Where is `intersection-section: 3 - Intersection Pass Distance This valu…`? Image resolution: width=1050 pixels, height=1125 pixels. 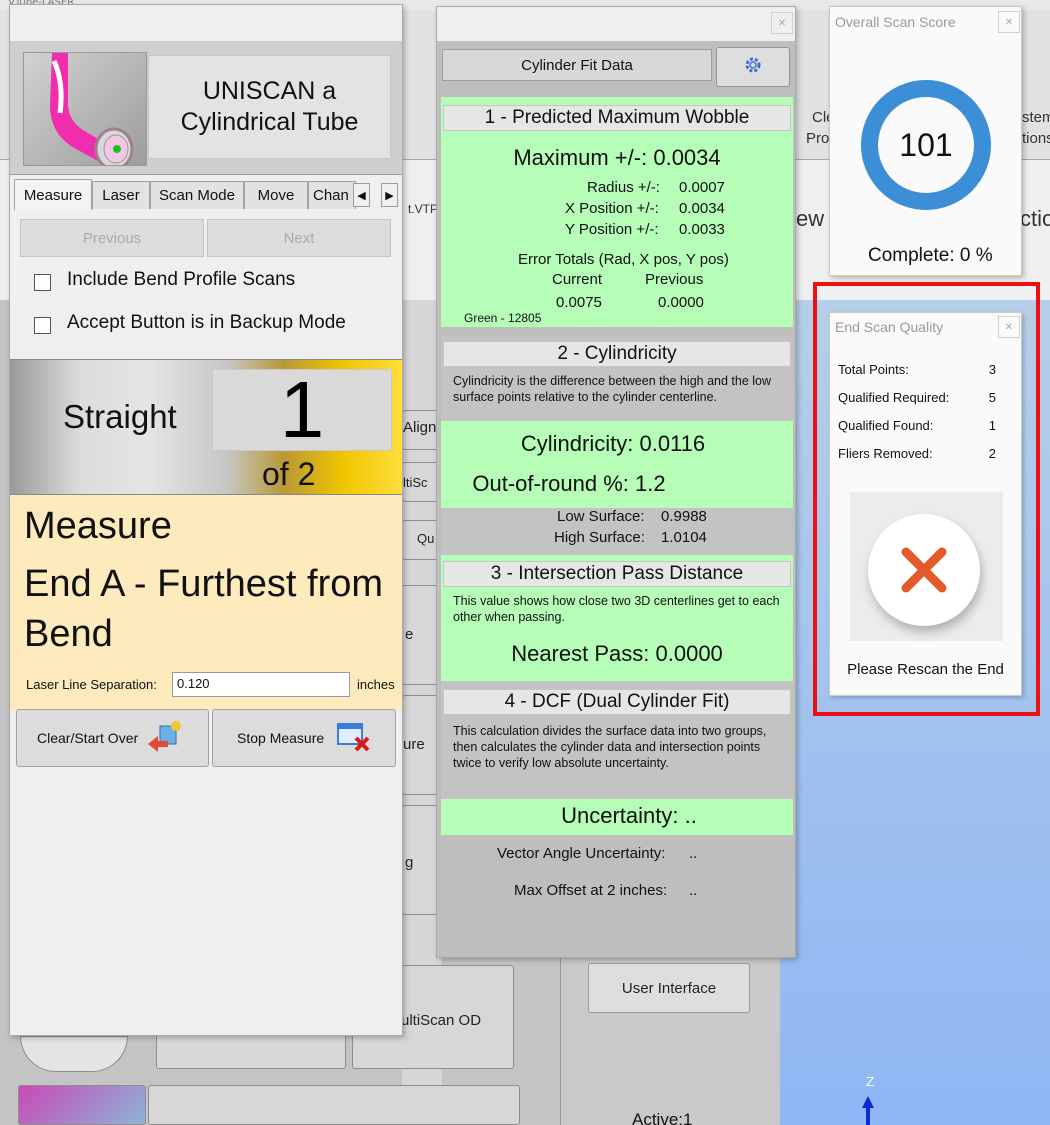 intersection-section: 3 - Intersection Pass Distance This valu… is located at coordinates (617, 618).